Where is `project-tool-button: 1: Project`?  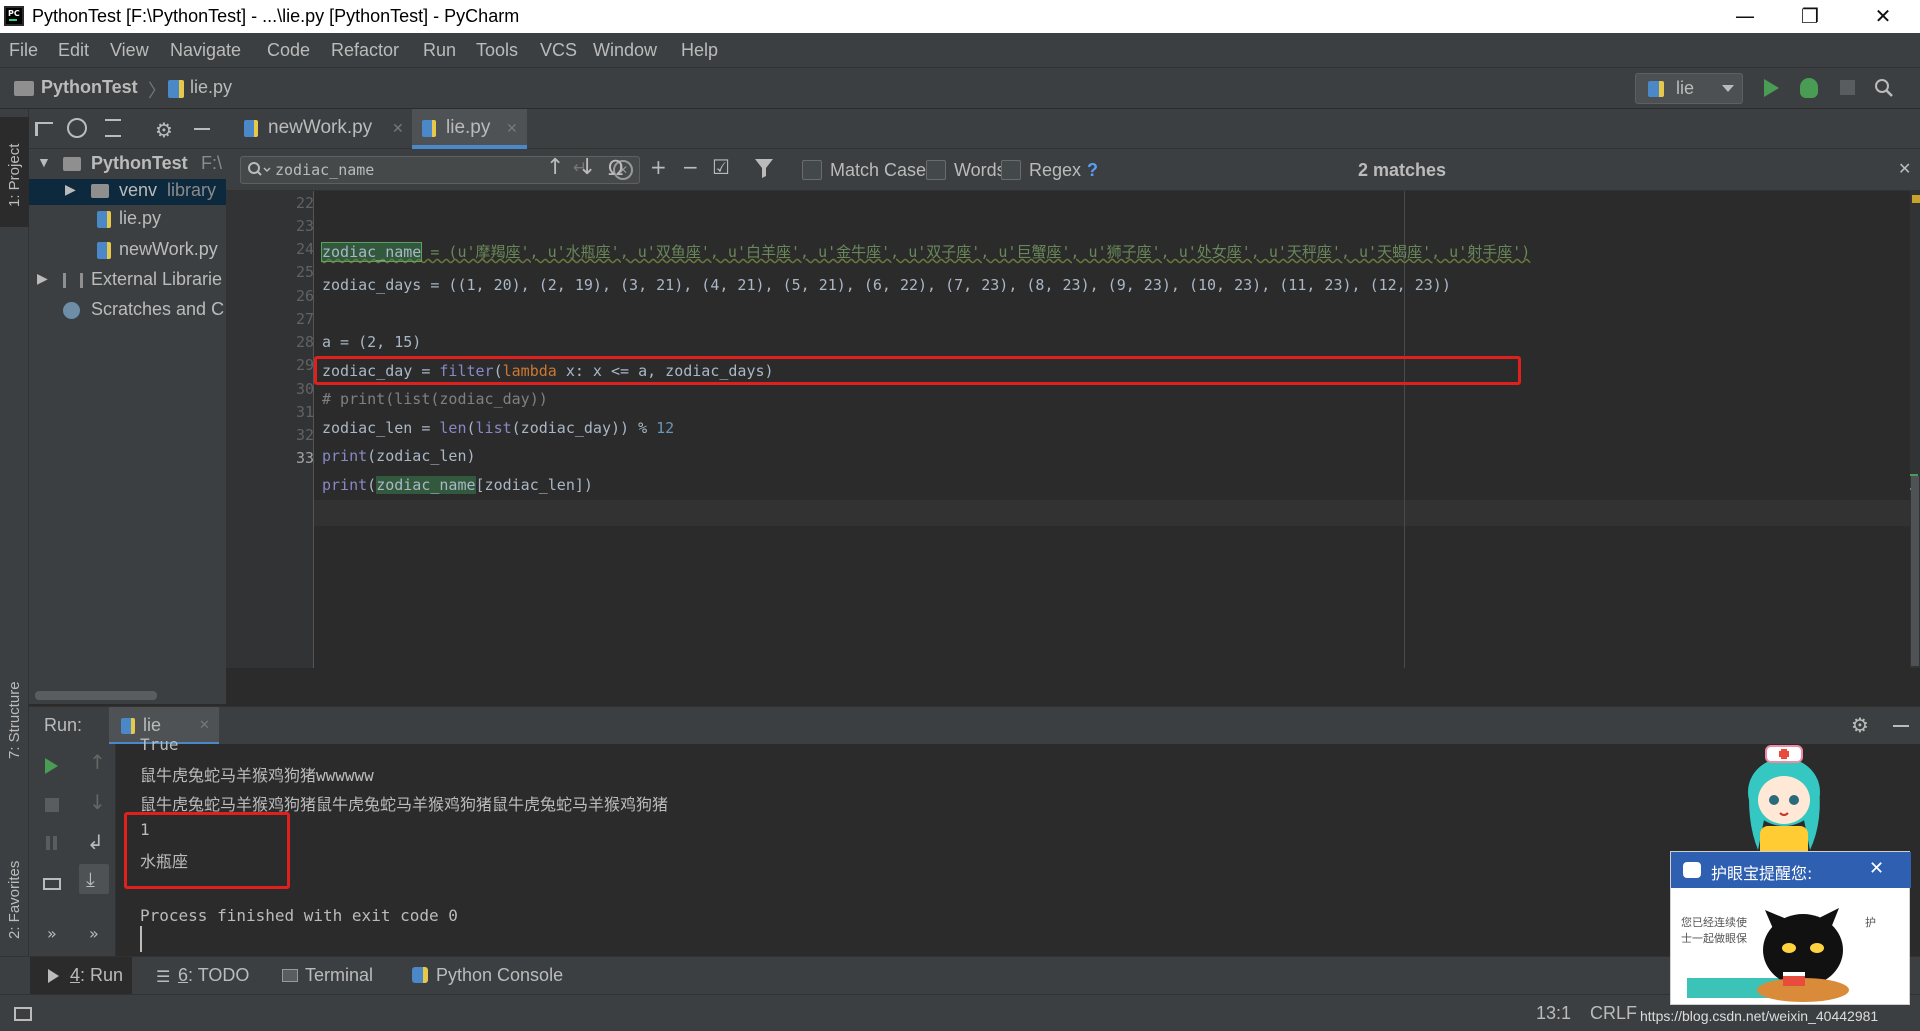
project-tool-button: 1: Project is located at coordinates (14, 172).